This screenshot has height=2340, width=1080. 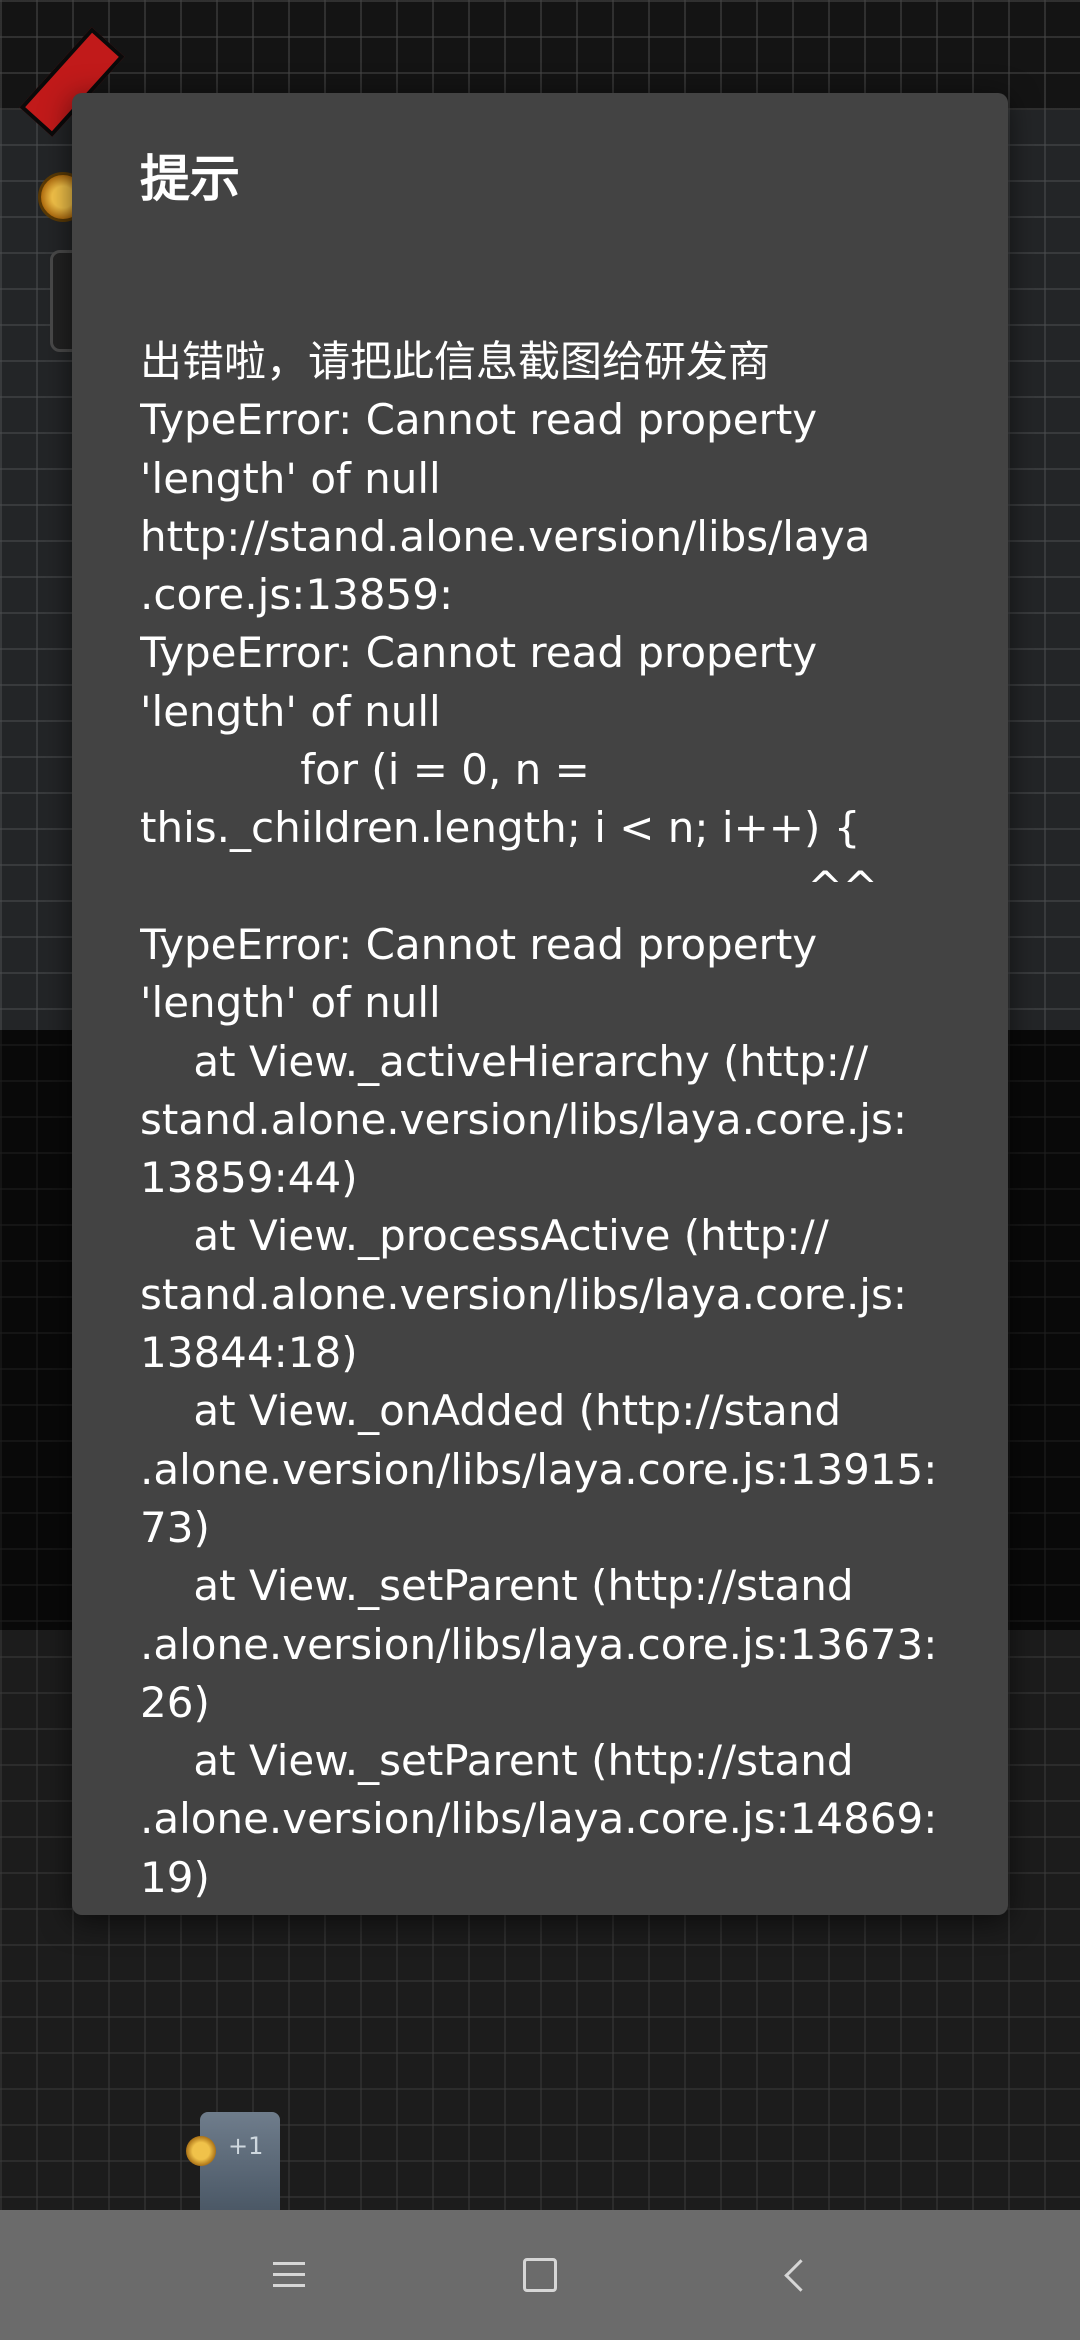 What do you see at coordinates (491, 1411) in the screenshot?
I see `message-line: at View._onAdded (http://stand` at bounding box center [491, 1411].